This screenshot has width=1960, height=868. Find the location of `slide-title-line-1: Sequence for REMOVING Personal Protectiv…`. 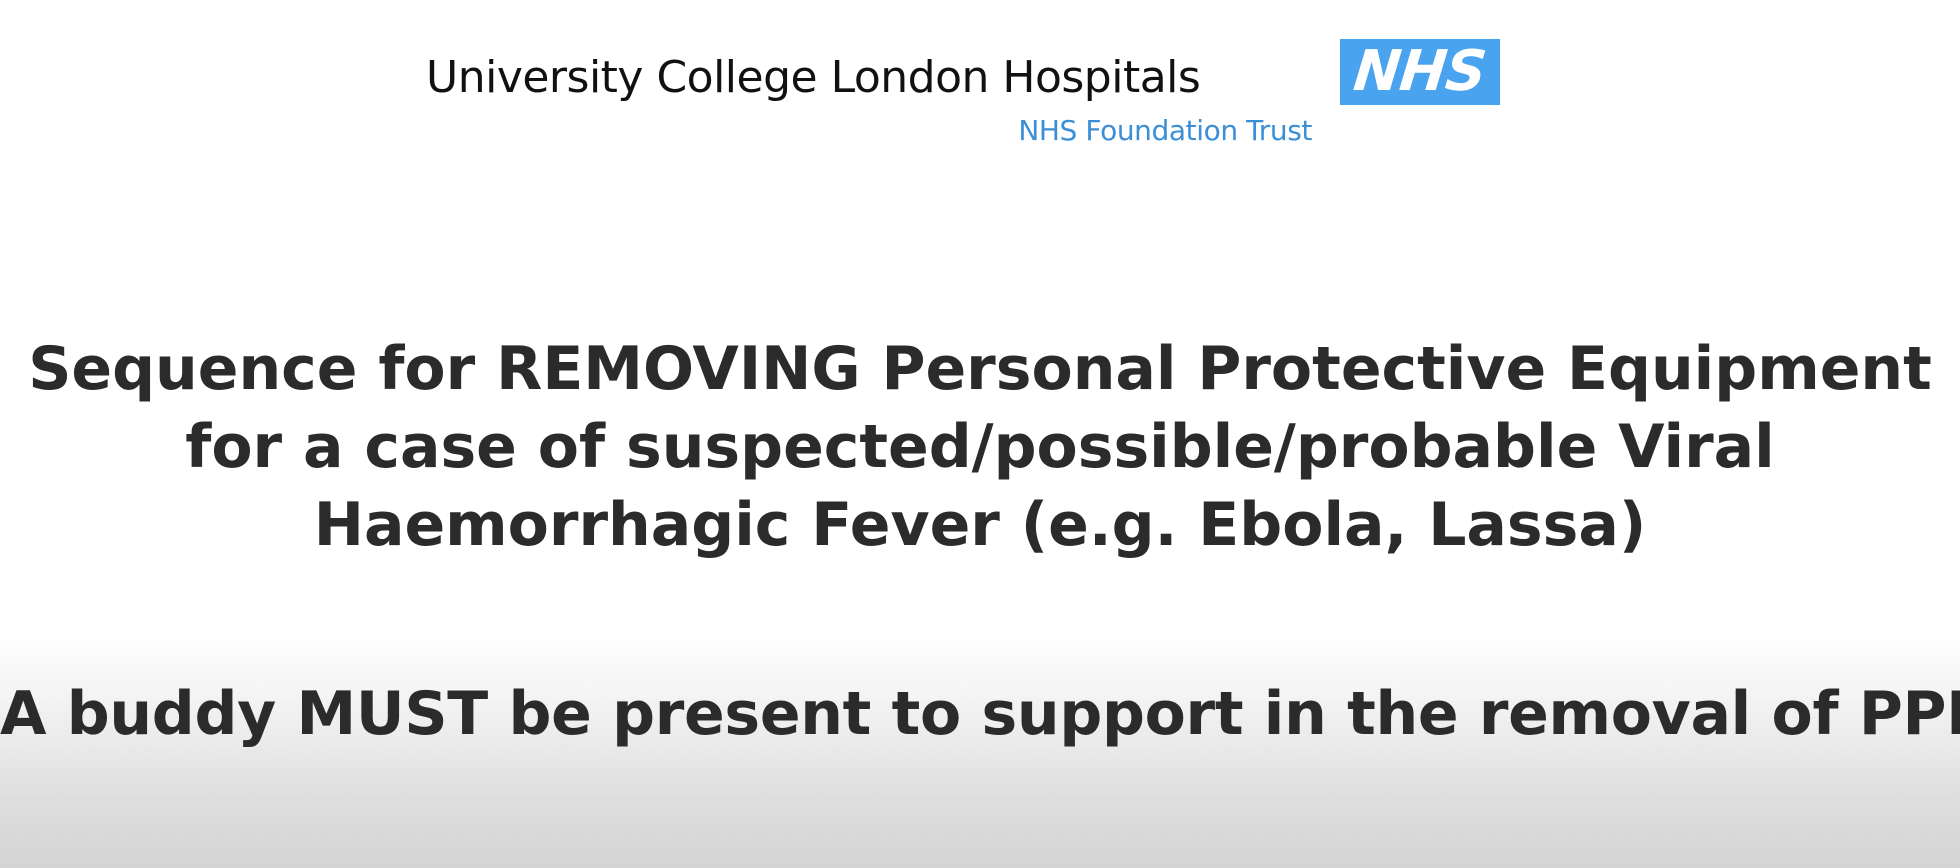

slide-title-line-1: Sequence for REMOVING Personal Protectiv… is located at coordinates (980, 369).